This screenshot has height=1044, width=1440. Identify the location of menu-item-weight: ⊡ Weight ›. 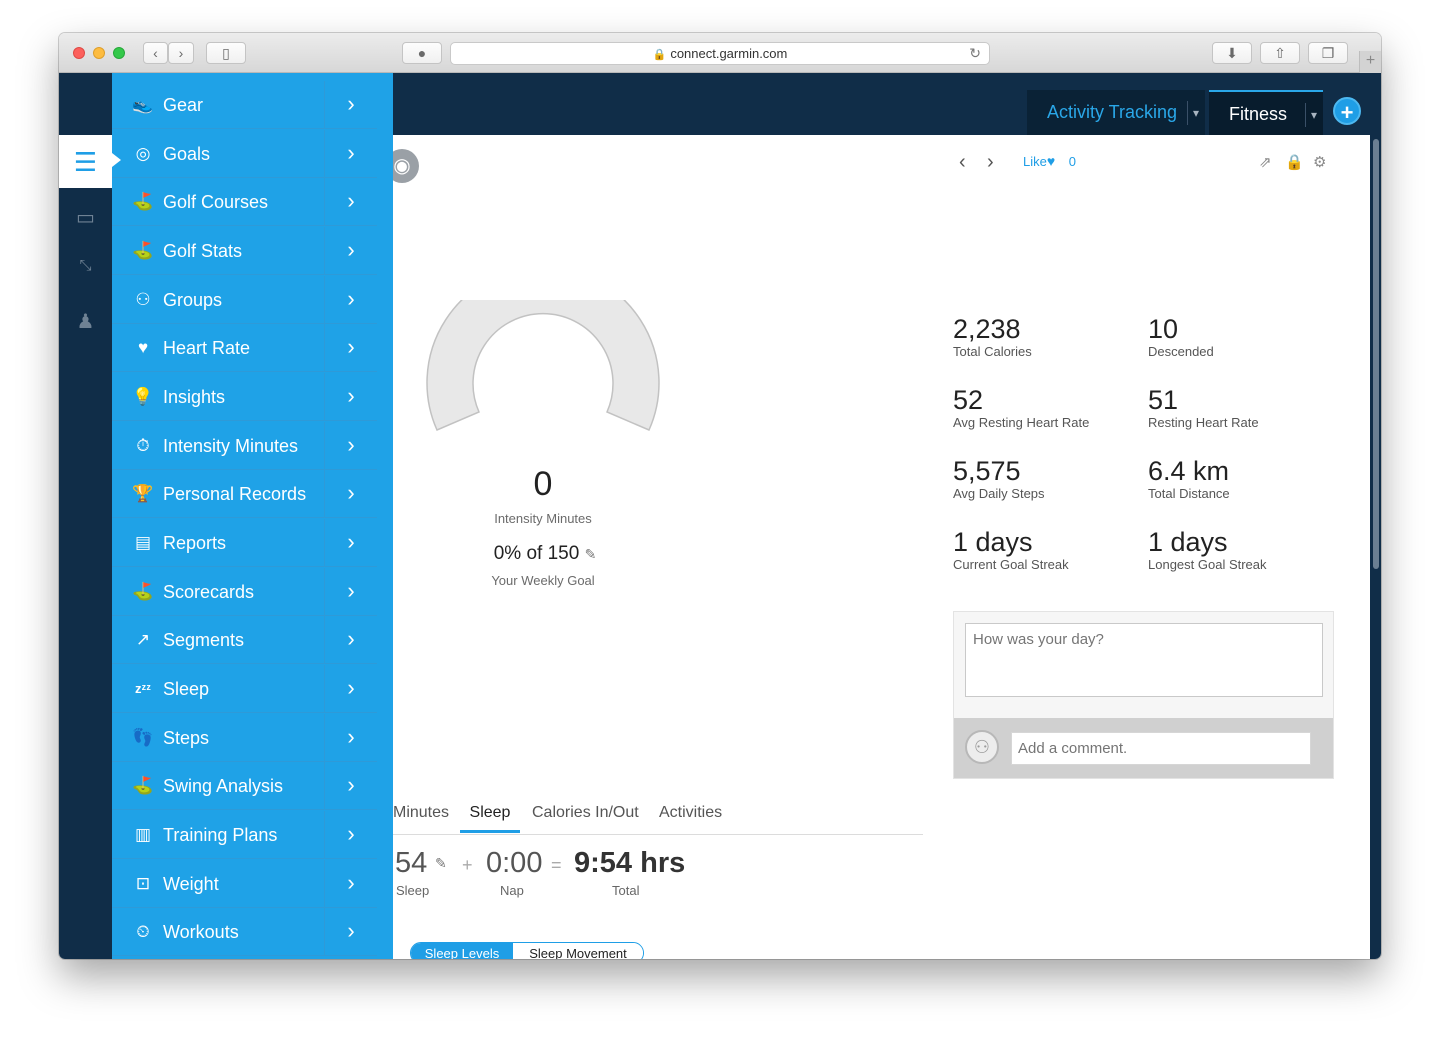
(244, 884).